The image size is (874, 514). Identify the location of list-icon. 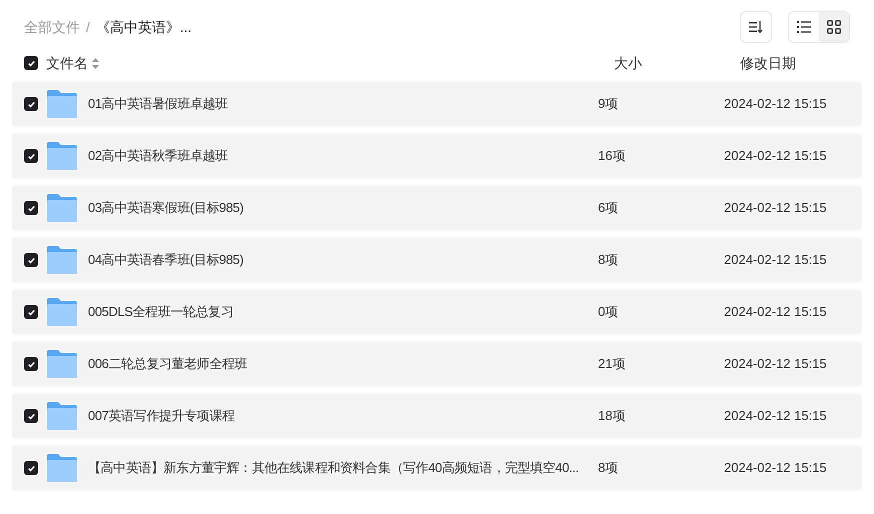
(804, 27).